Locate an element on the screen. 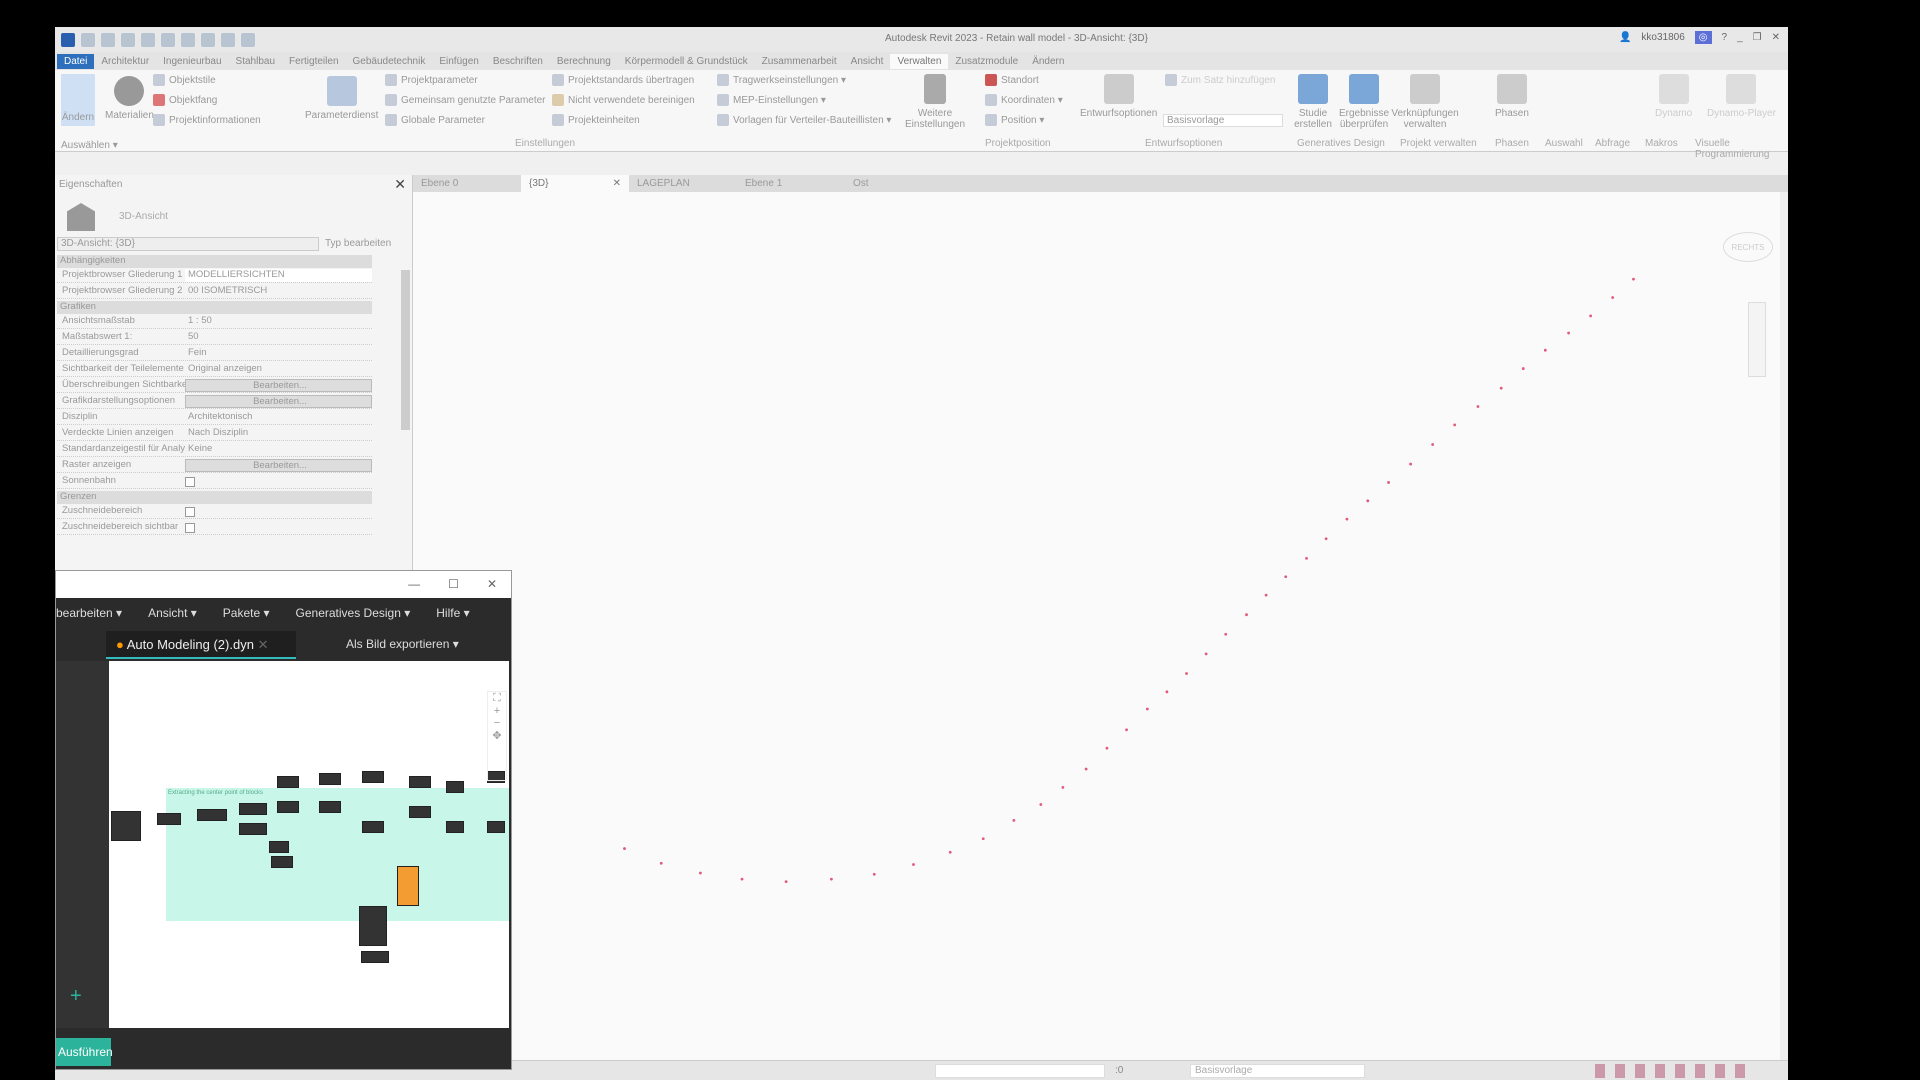 This screenshot has height=1080, width=1920. properties-scrollbar is located at coordinates (405, 350).